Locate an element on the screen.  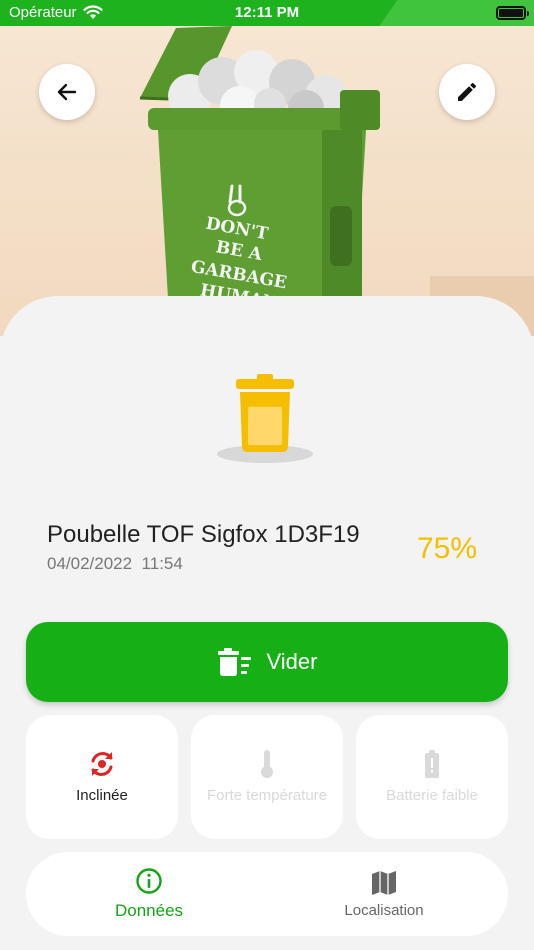
trash-bin-icon is located at coordinates (265, 418).